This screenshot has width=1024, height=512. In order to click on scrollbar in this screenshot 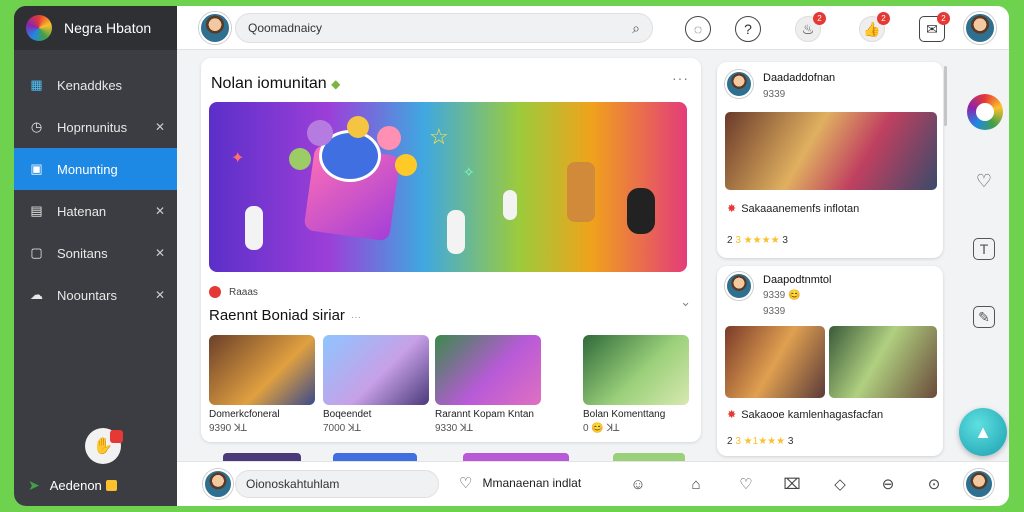, I will do `click(945, 96)`.